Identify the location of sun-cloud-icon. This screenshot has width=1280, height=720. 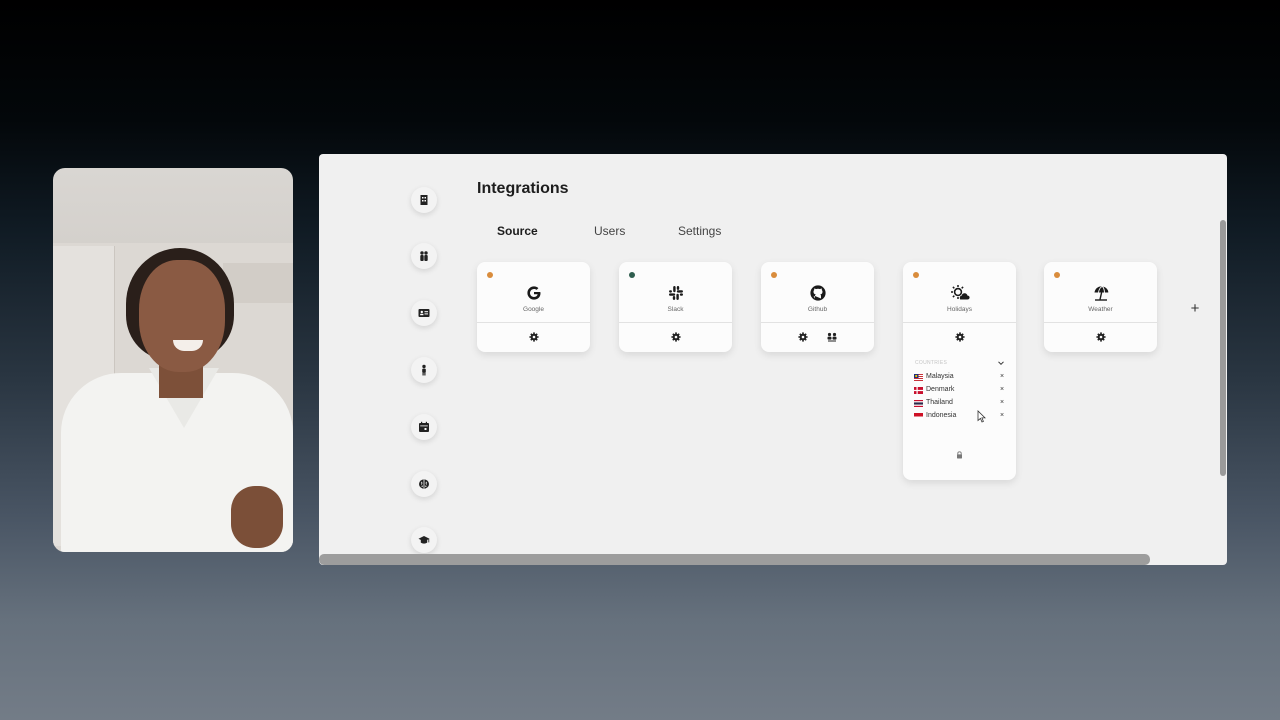
(960, 292).